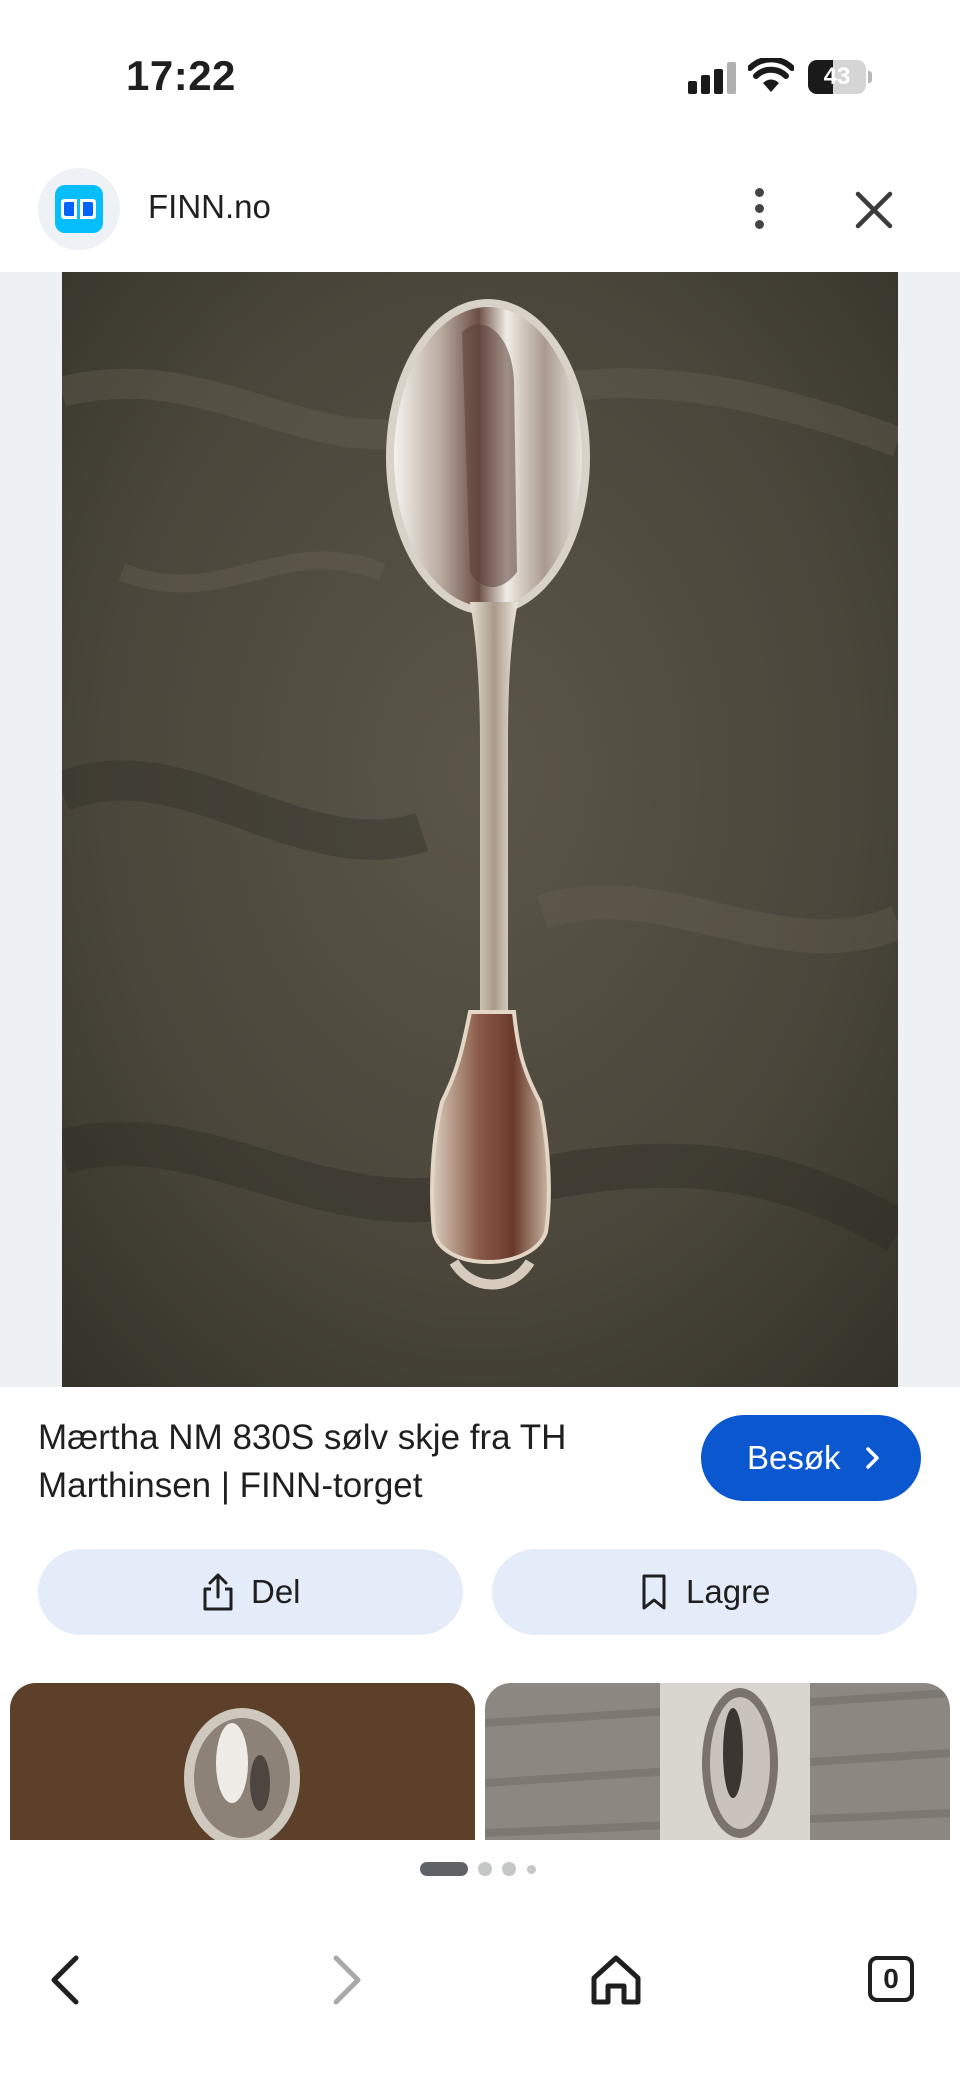 This screenshot has height=2087, width=960. I want to click on tab-switcher-button: 0, so click(891, 1979).